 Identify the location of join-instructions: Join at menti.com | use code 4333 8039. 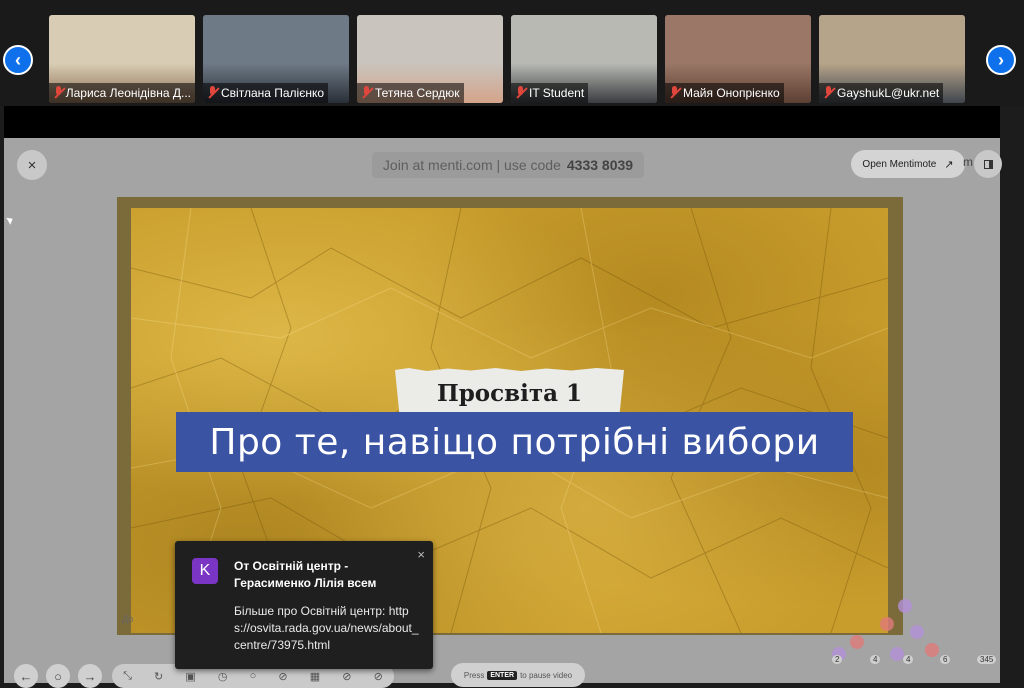
(508, 165).